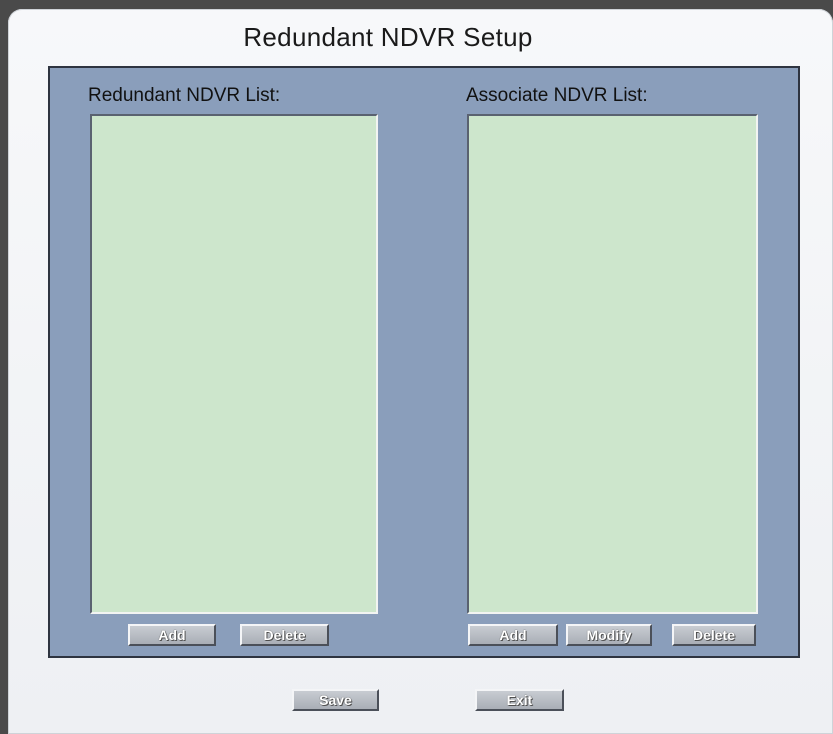 This screenshot has height=734, width=833. I want to click on save-button: Save, so click(335, 700).